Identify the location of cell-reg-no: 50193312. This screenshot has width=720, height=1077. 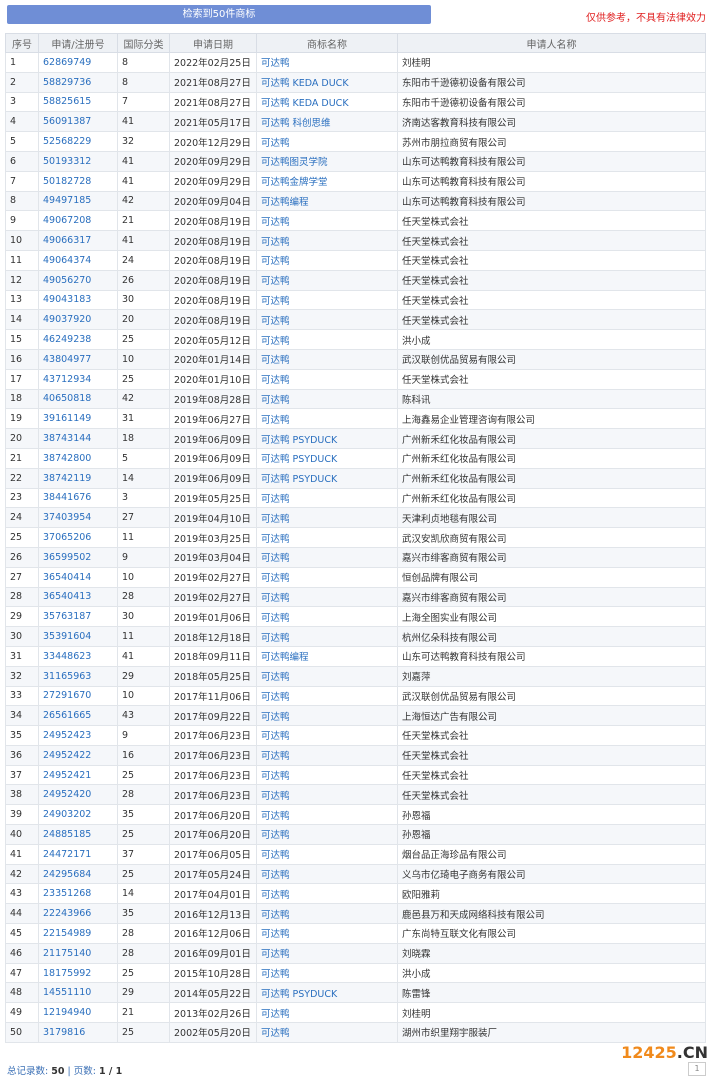
(78, 161).